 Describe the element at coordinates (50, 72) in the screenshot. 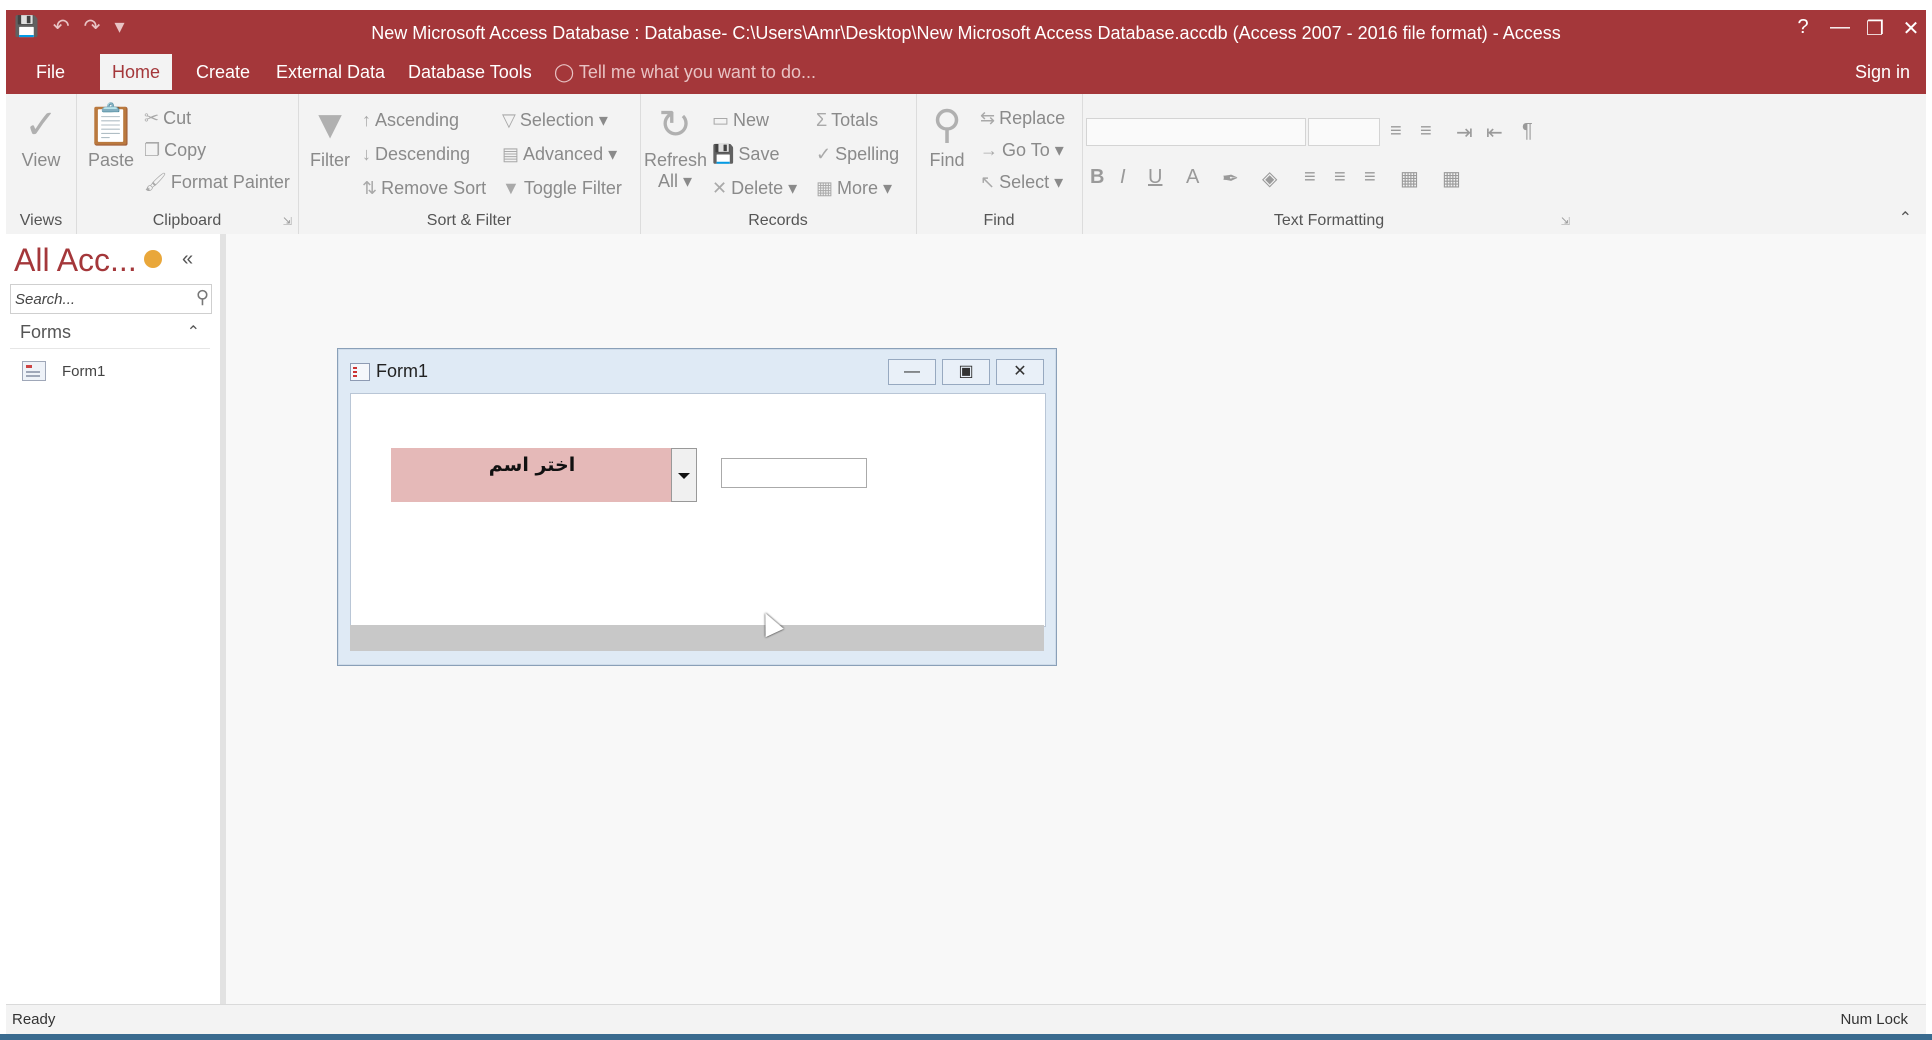

I see `tab-file: File` at that location.